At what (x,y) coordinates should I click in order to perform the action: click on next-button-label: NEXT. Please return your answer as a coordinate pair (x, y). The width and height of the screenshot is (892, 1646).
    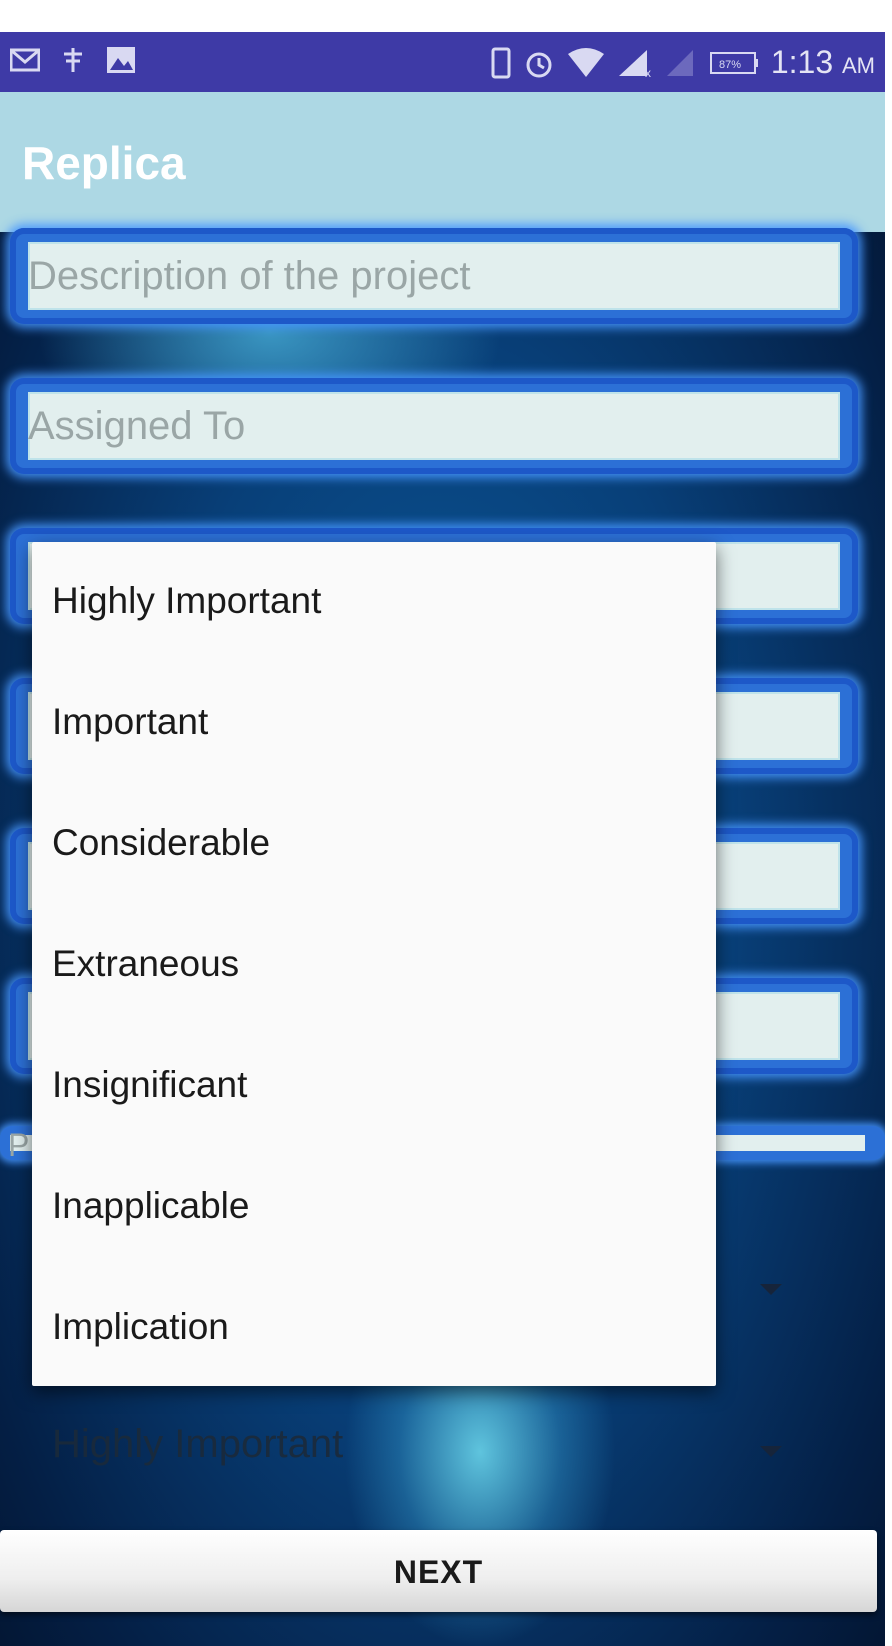
    Looking at the image, I should click on (438, 1572).